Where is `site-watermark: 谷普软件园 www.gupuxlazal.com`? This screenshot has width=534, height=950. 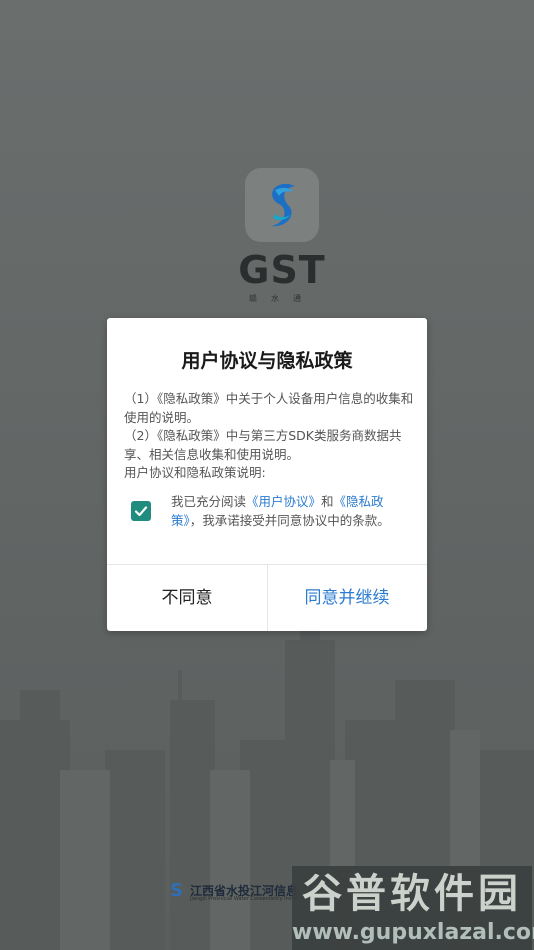 site-watermark: 谷普软件园 www.gupuxlazal.com is located at coordinates (413, 908).